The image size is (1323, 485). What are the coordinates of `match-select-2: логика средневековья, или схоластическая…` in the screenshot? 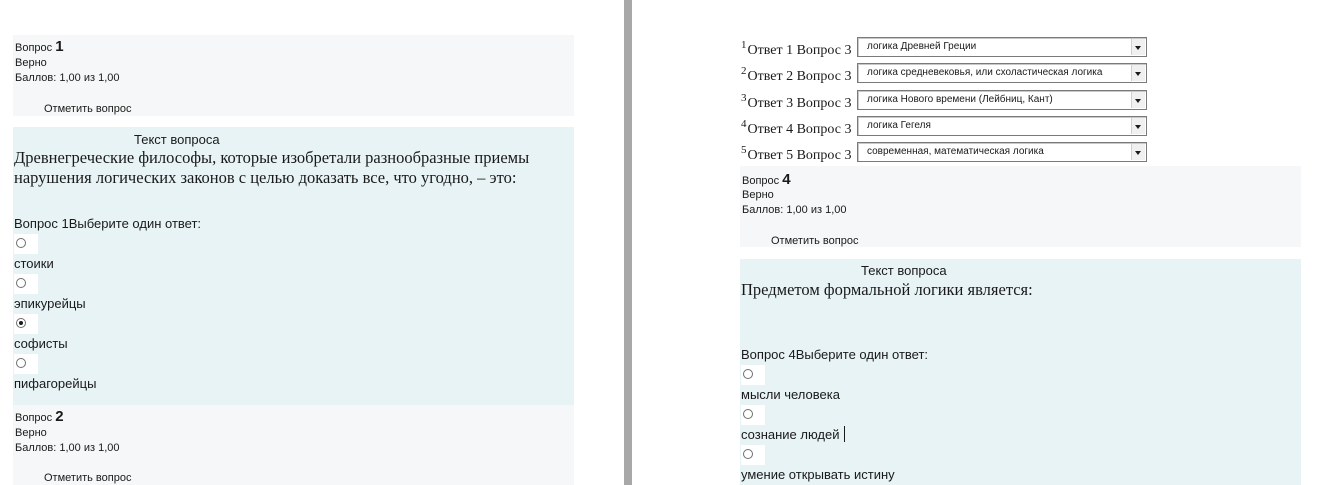 It's located at (1002, 73).